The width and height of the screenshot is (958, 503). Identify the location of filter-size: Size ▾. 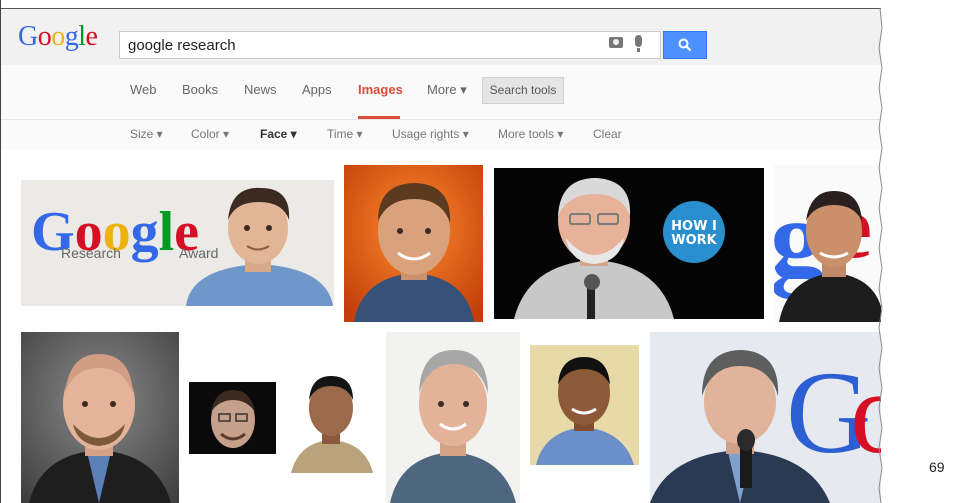
(146, 134).